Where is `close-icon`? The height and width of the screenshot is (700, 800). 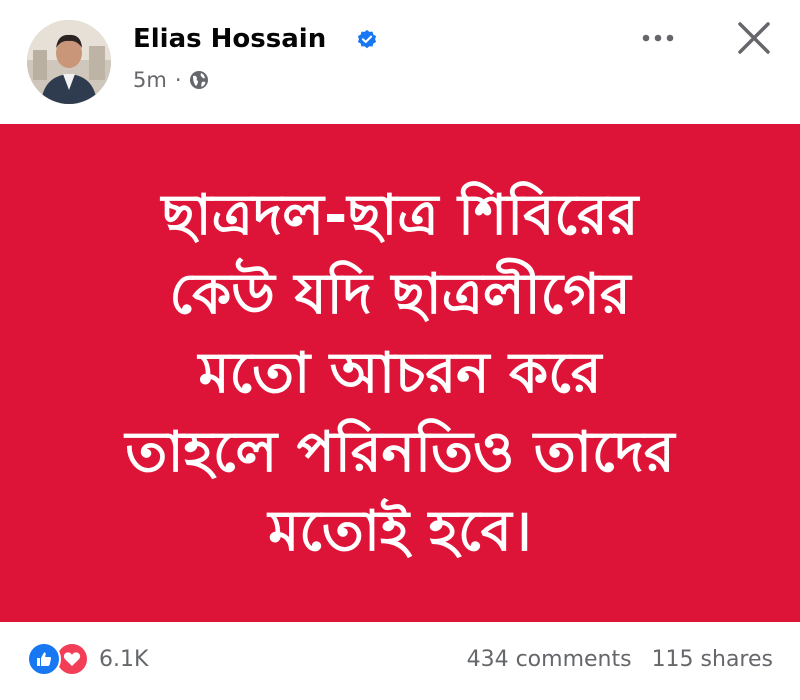 close-icon is located at coordinates (754, 38).